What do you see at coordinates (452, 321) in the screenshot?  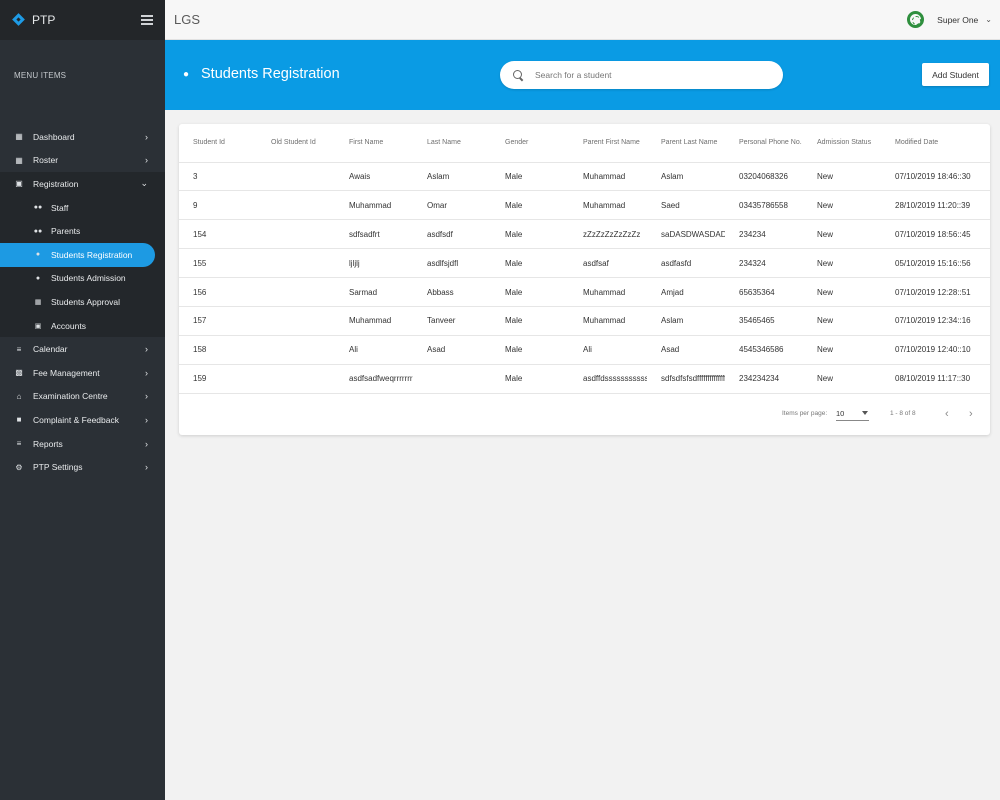 I see `cell-last-name: Tanveer` at bounding box center [452, 321].